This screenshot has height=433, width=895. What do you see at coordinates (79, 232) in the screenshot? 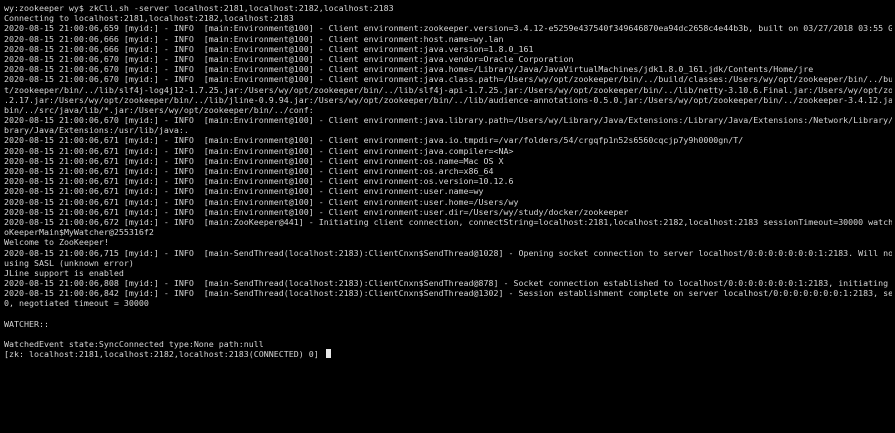
I see `terminal-line: oKeeperMain$MyWatcher@255316f2` at bounding box center [79, 232].